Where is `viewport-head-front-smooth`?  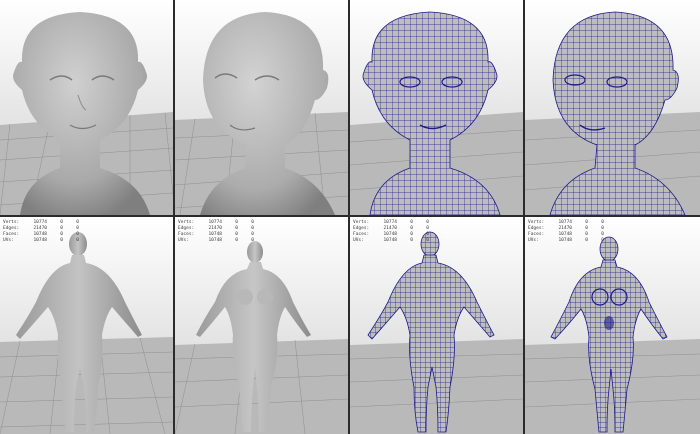
viewport-head-front-smooth is located at coordinates (86, 107).